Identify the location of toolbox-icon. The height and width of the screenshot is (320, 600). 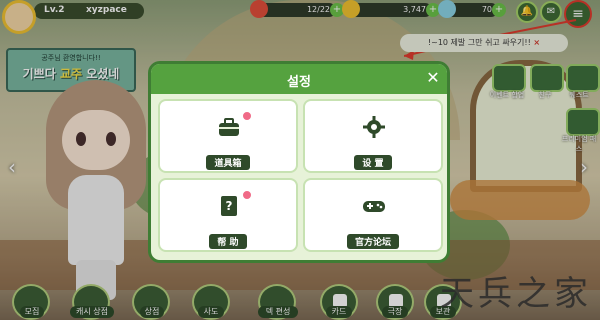
(229, 127).